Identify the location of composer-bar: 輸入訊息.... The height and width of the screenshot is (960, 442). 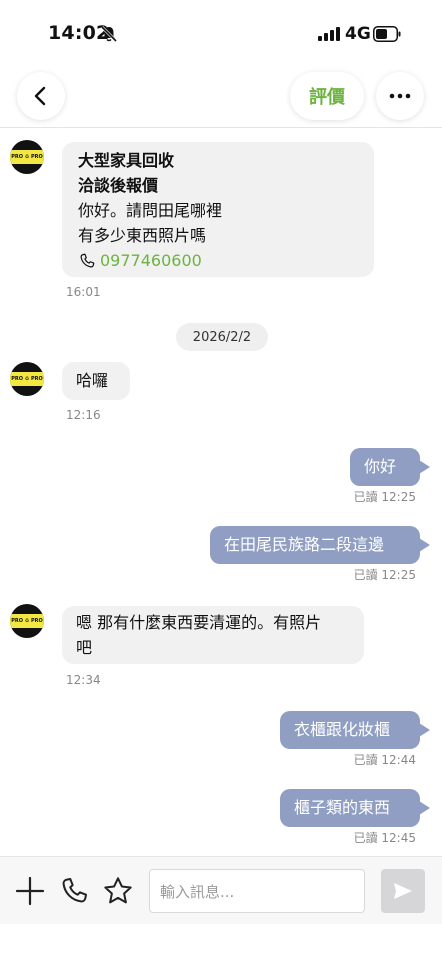
(221, 890).